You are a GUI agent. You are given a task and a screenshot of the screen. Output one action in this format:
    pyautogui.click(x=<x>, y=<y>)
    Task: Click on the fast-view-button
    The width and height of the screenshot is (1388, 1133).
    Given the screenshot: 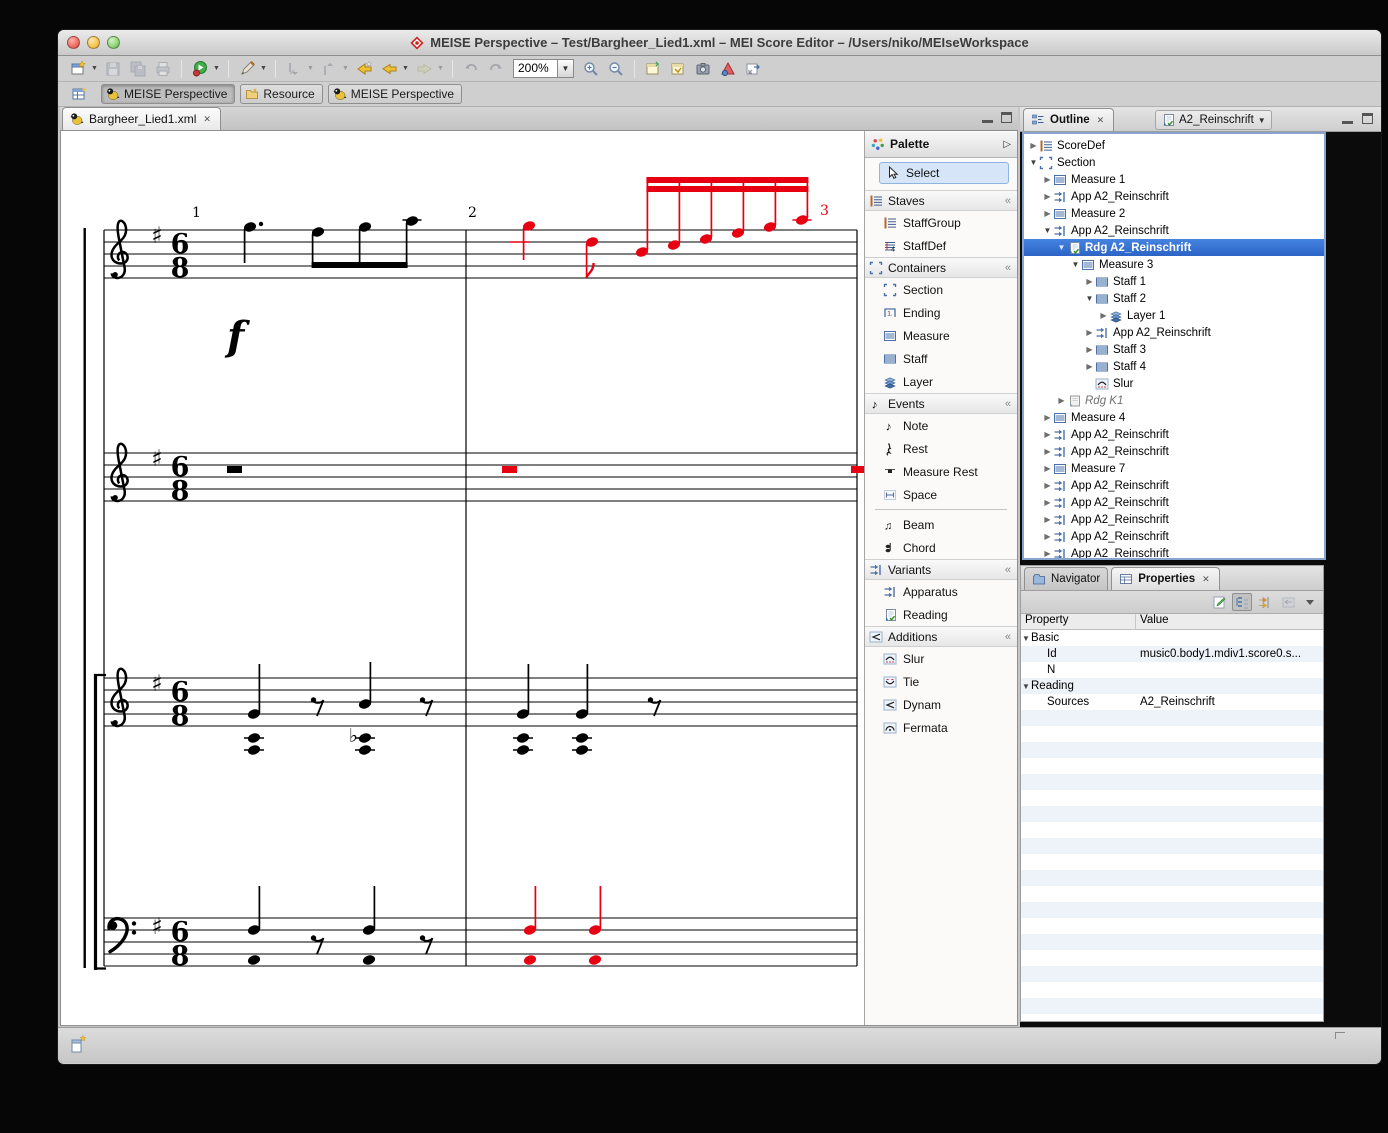 What is the action you would take?
    pyautogui.click(x=79, y=1046)
    